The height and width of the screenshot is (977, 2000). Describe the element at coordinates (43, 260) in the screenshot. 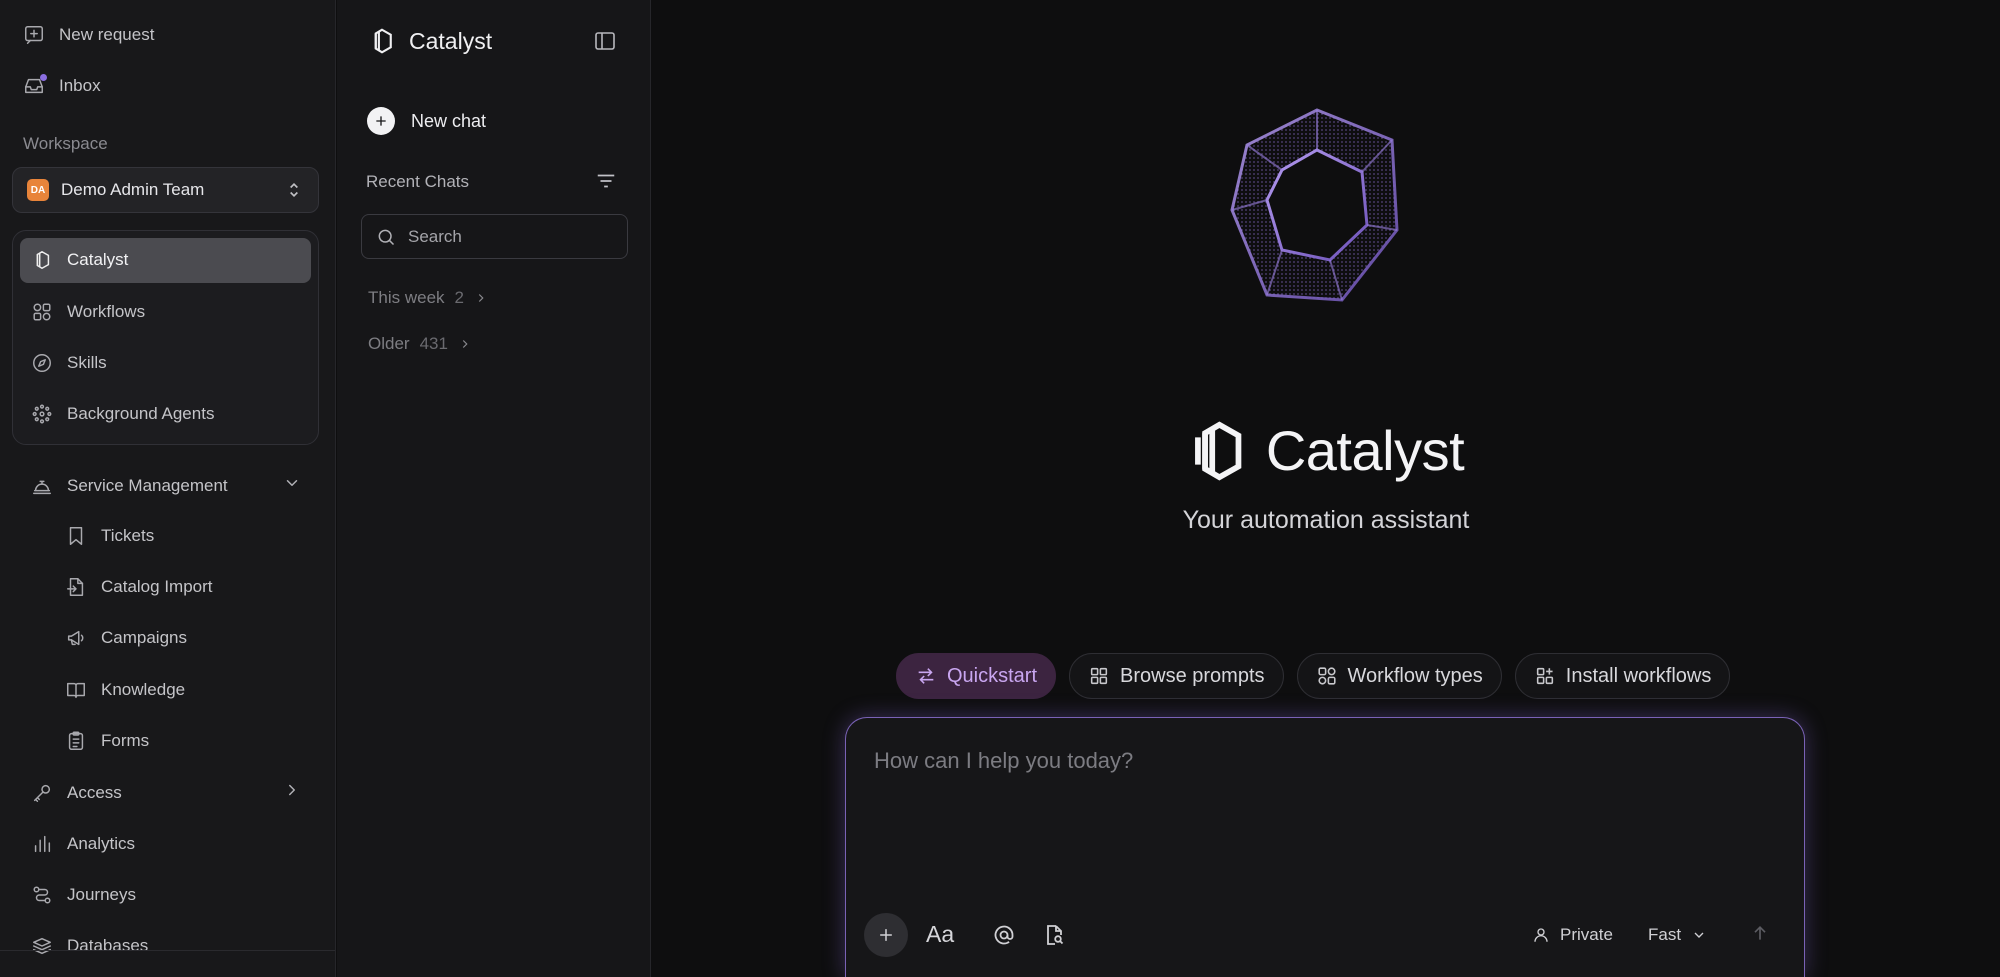

I see `catalyst-icon` at that location.